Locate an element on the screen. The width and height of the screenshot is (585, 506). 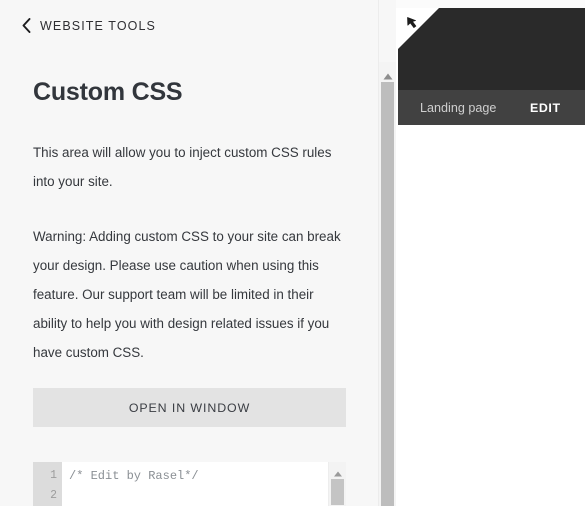
code-line-number-gutter: 1 2 is located at coordinates (47, 484).